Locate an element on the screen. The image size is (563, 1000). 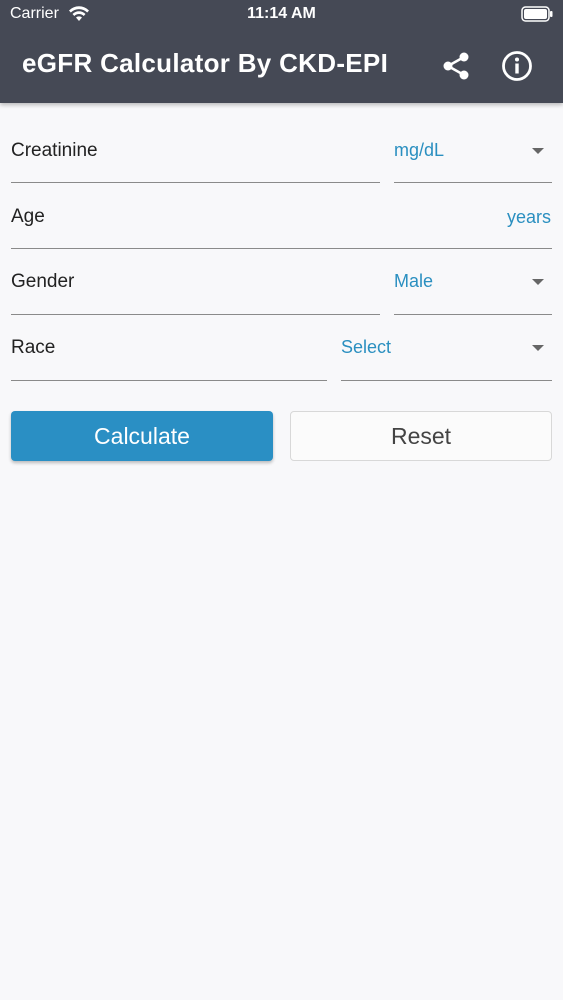
creatinine-unit-underline is located at coordinates (473, 182).